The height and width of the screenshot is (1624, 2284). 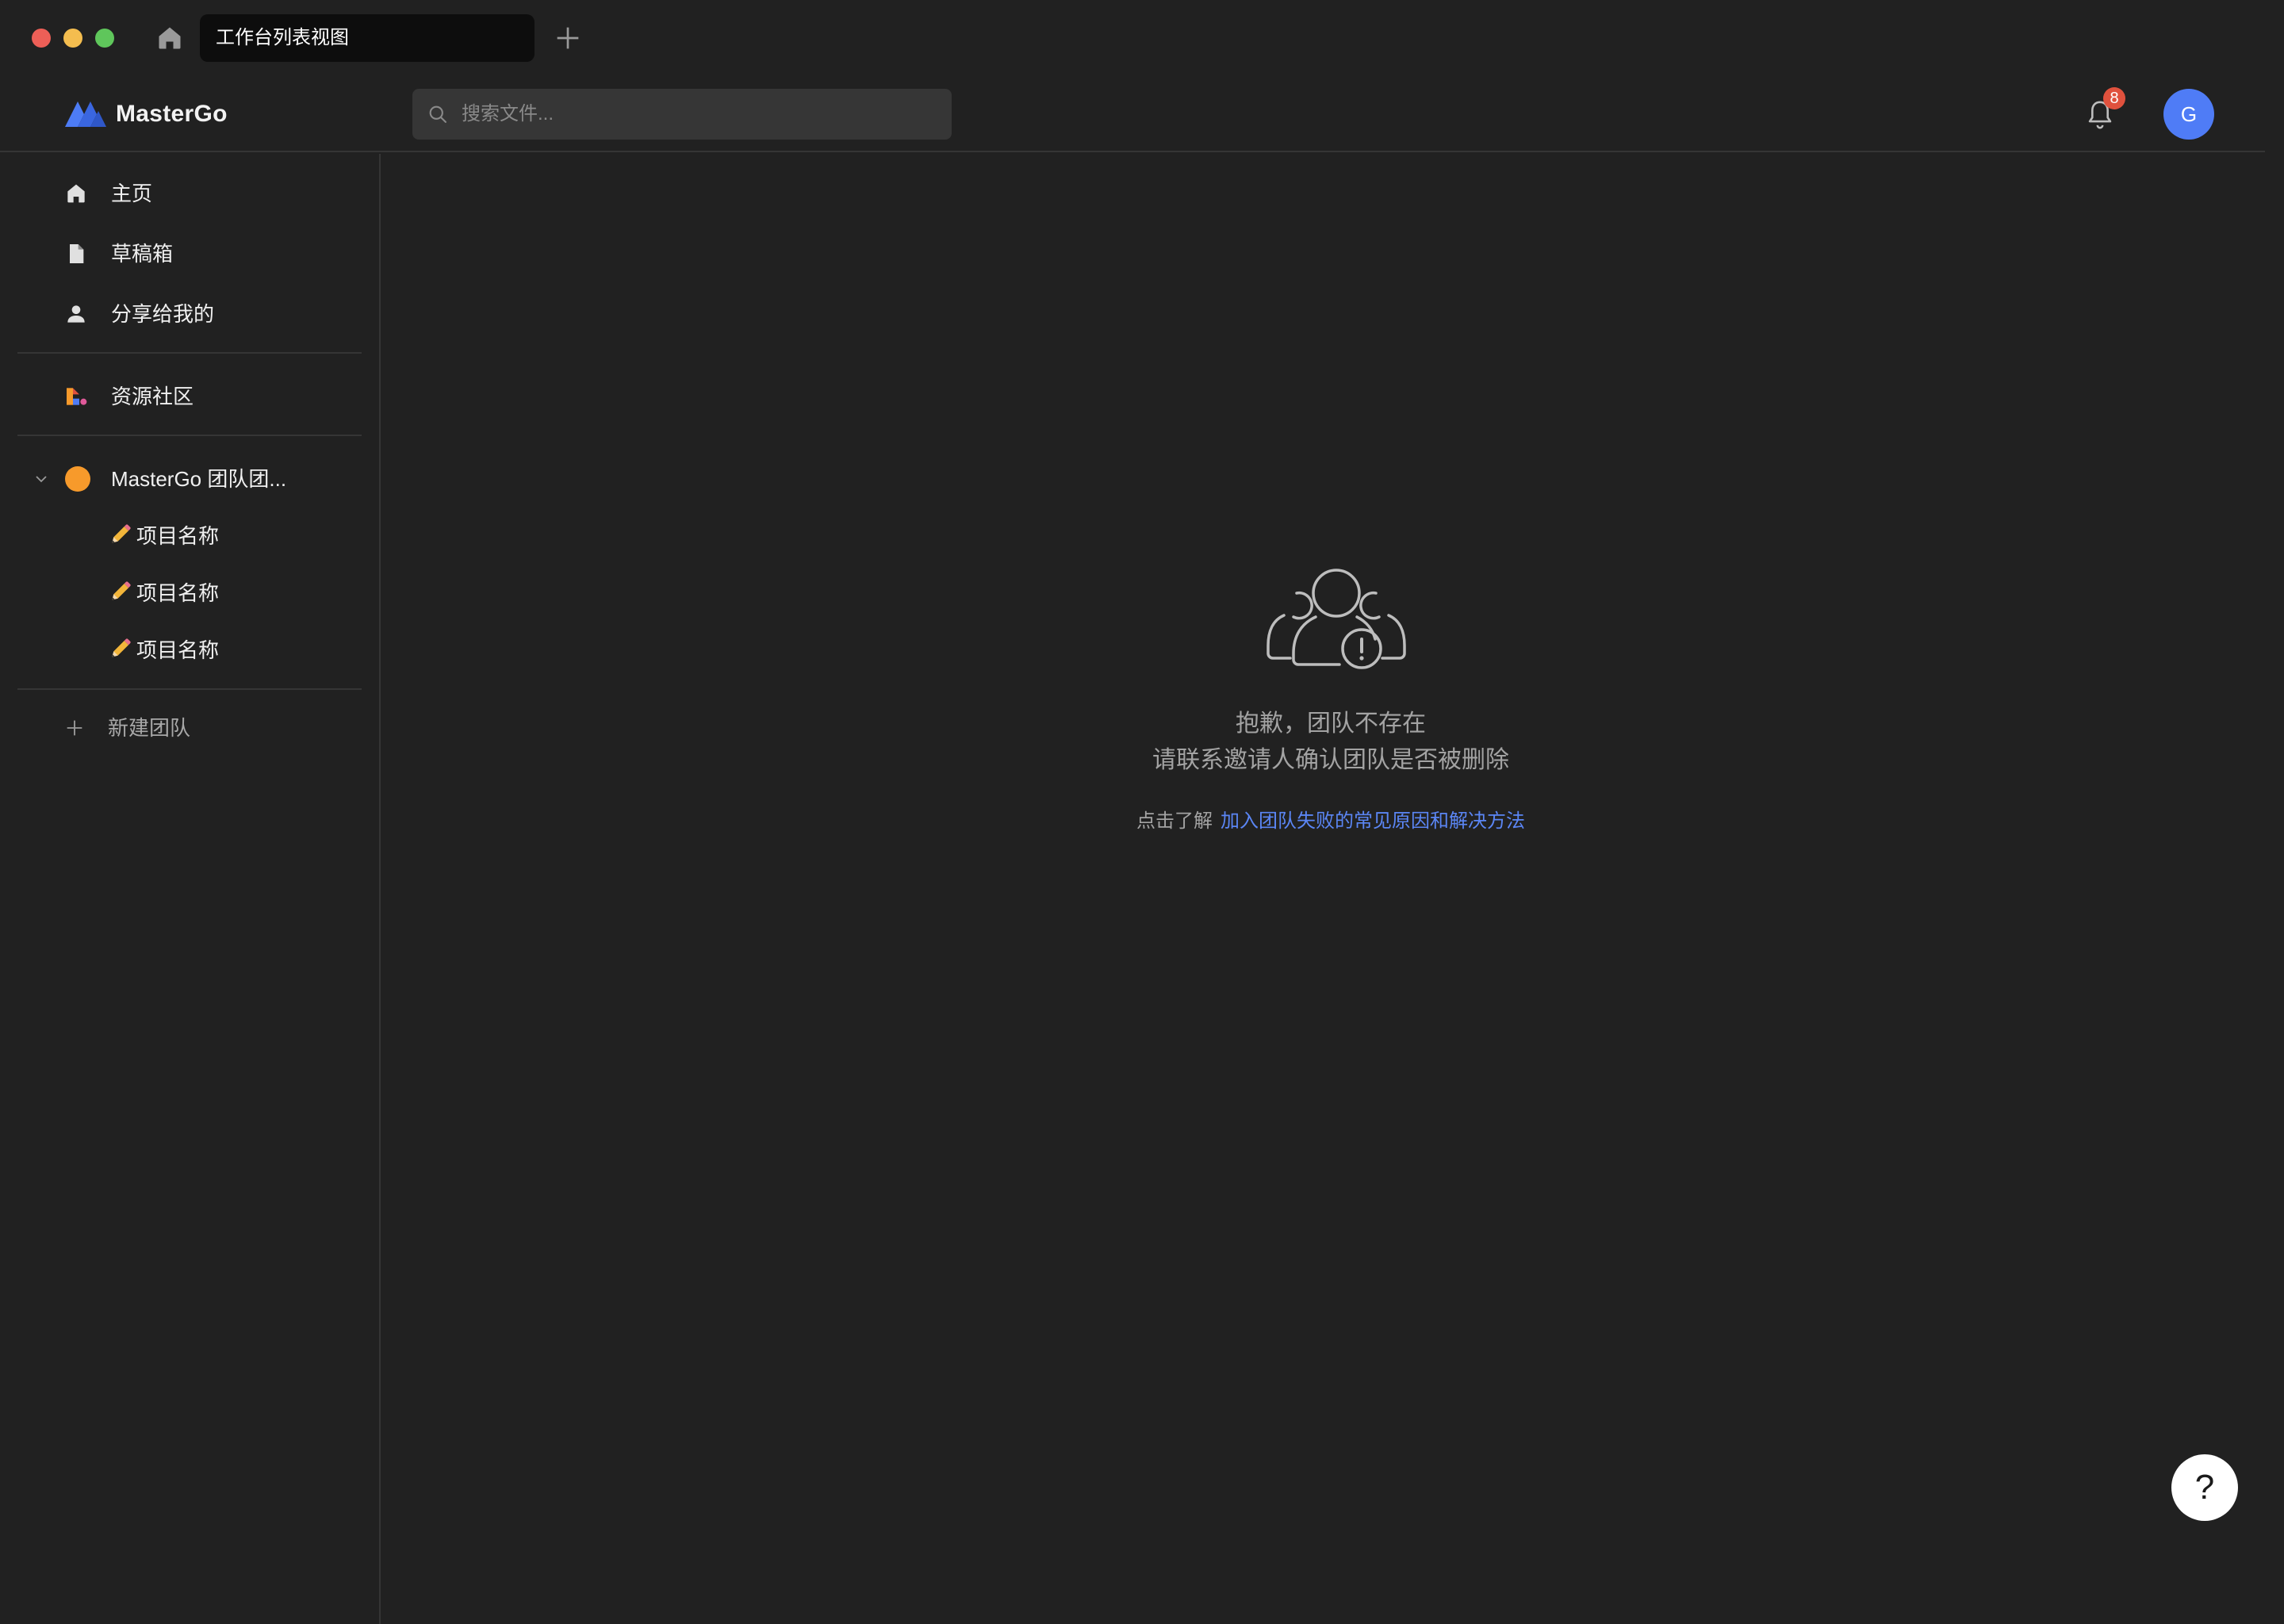 I want to click on window-close-button, so click(x=41, y=38).